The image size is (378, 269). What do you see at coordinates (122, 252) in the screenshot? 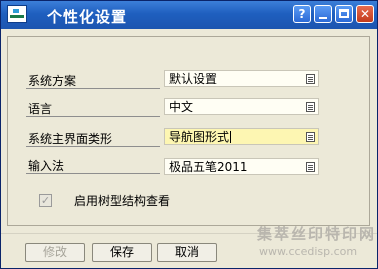
I see `save-button: 保存` at bounding box center [122, 252].